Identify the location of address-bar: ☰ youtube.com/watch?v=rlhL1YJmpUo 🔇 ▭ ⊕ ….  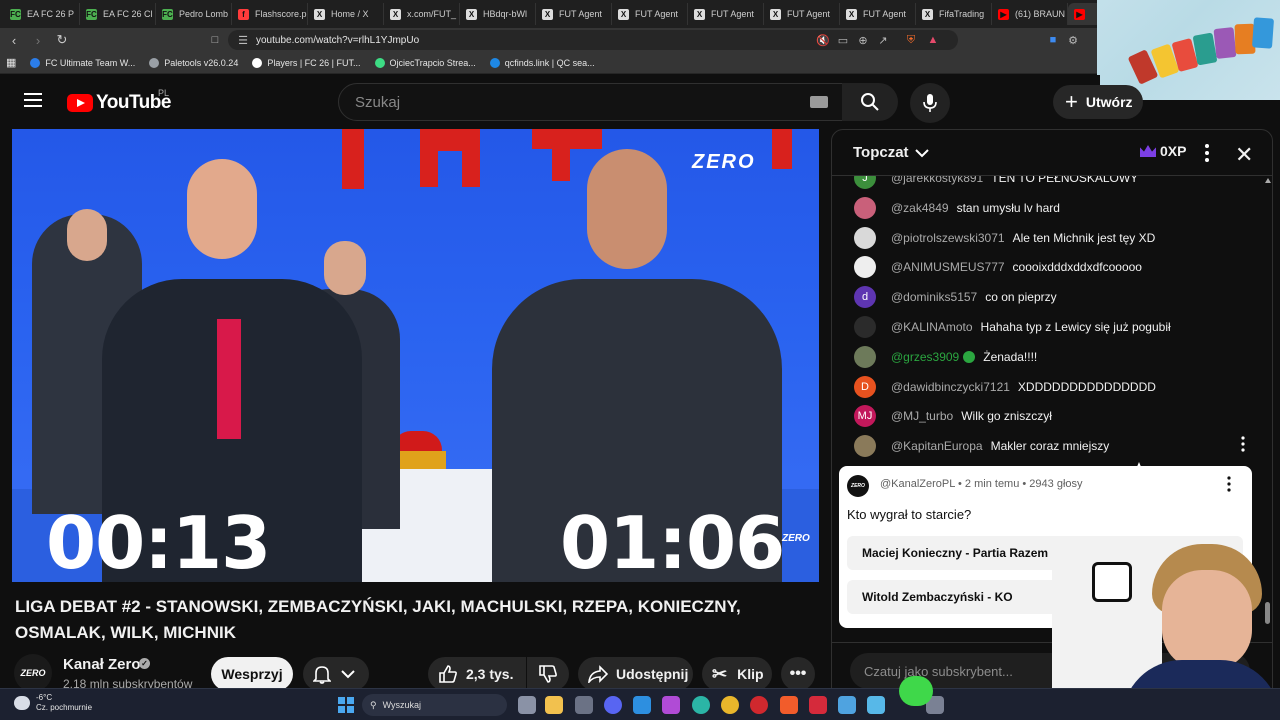
(593, 40).